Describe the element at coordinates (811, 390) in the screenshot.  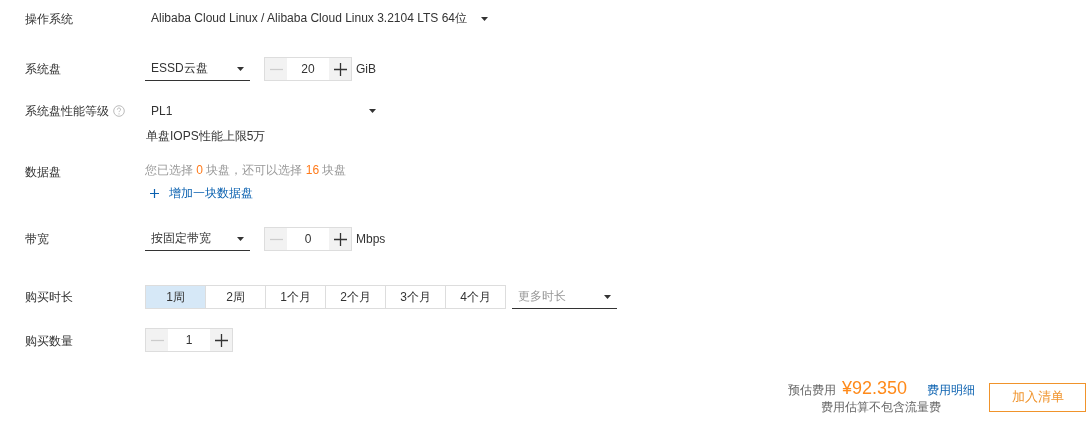
I see `price-label: 预估费用` at that location.